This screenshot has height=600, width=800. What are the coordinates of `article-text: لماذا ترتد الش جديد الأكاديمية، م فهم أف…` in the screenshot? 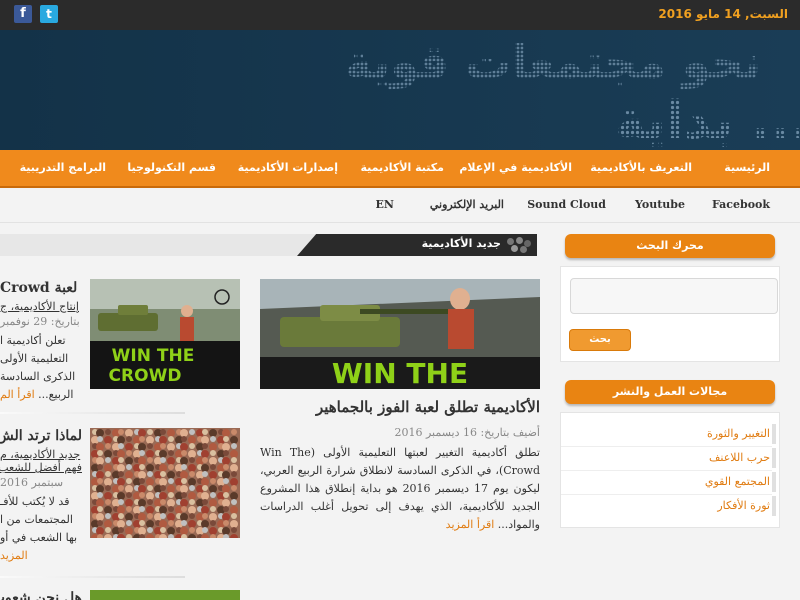 It's located at (41, 498).